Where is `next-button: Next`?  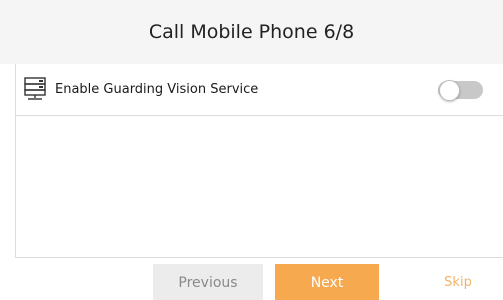
next-button: Next is located at coordinates (327, 282).